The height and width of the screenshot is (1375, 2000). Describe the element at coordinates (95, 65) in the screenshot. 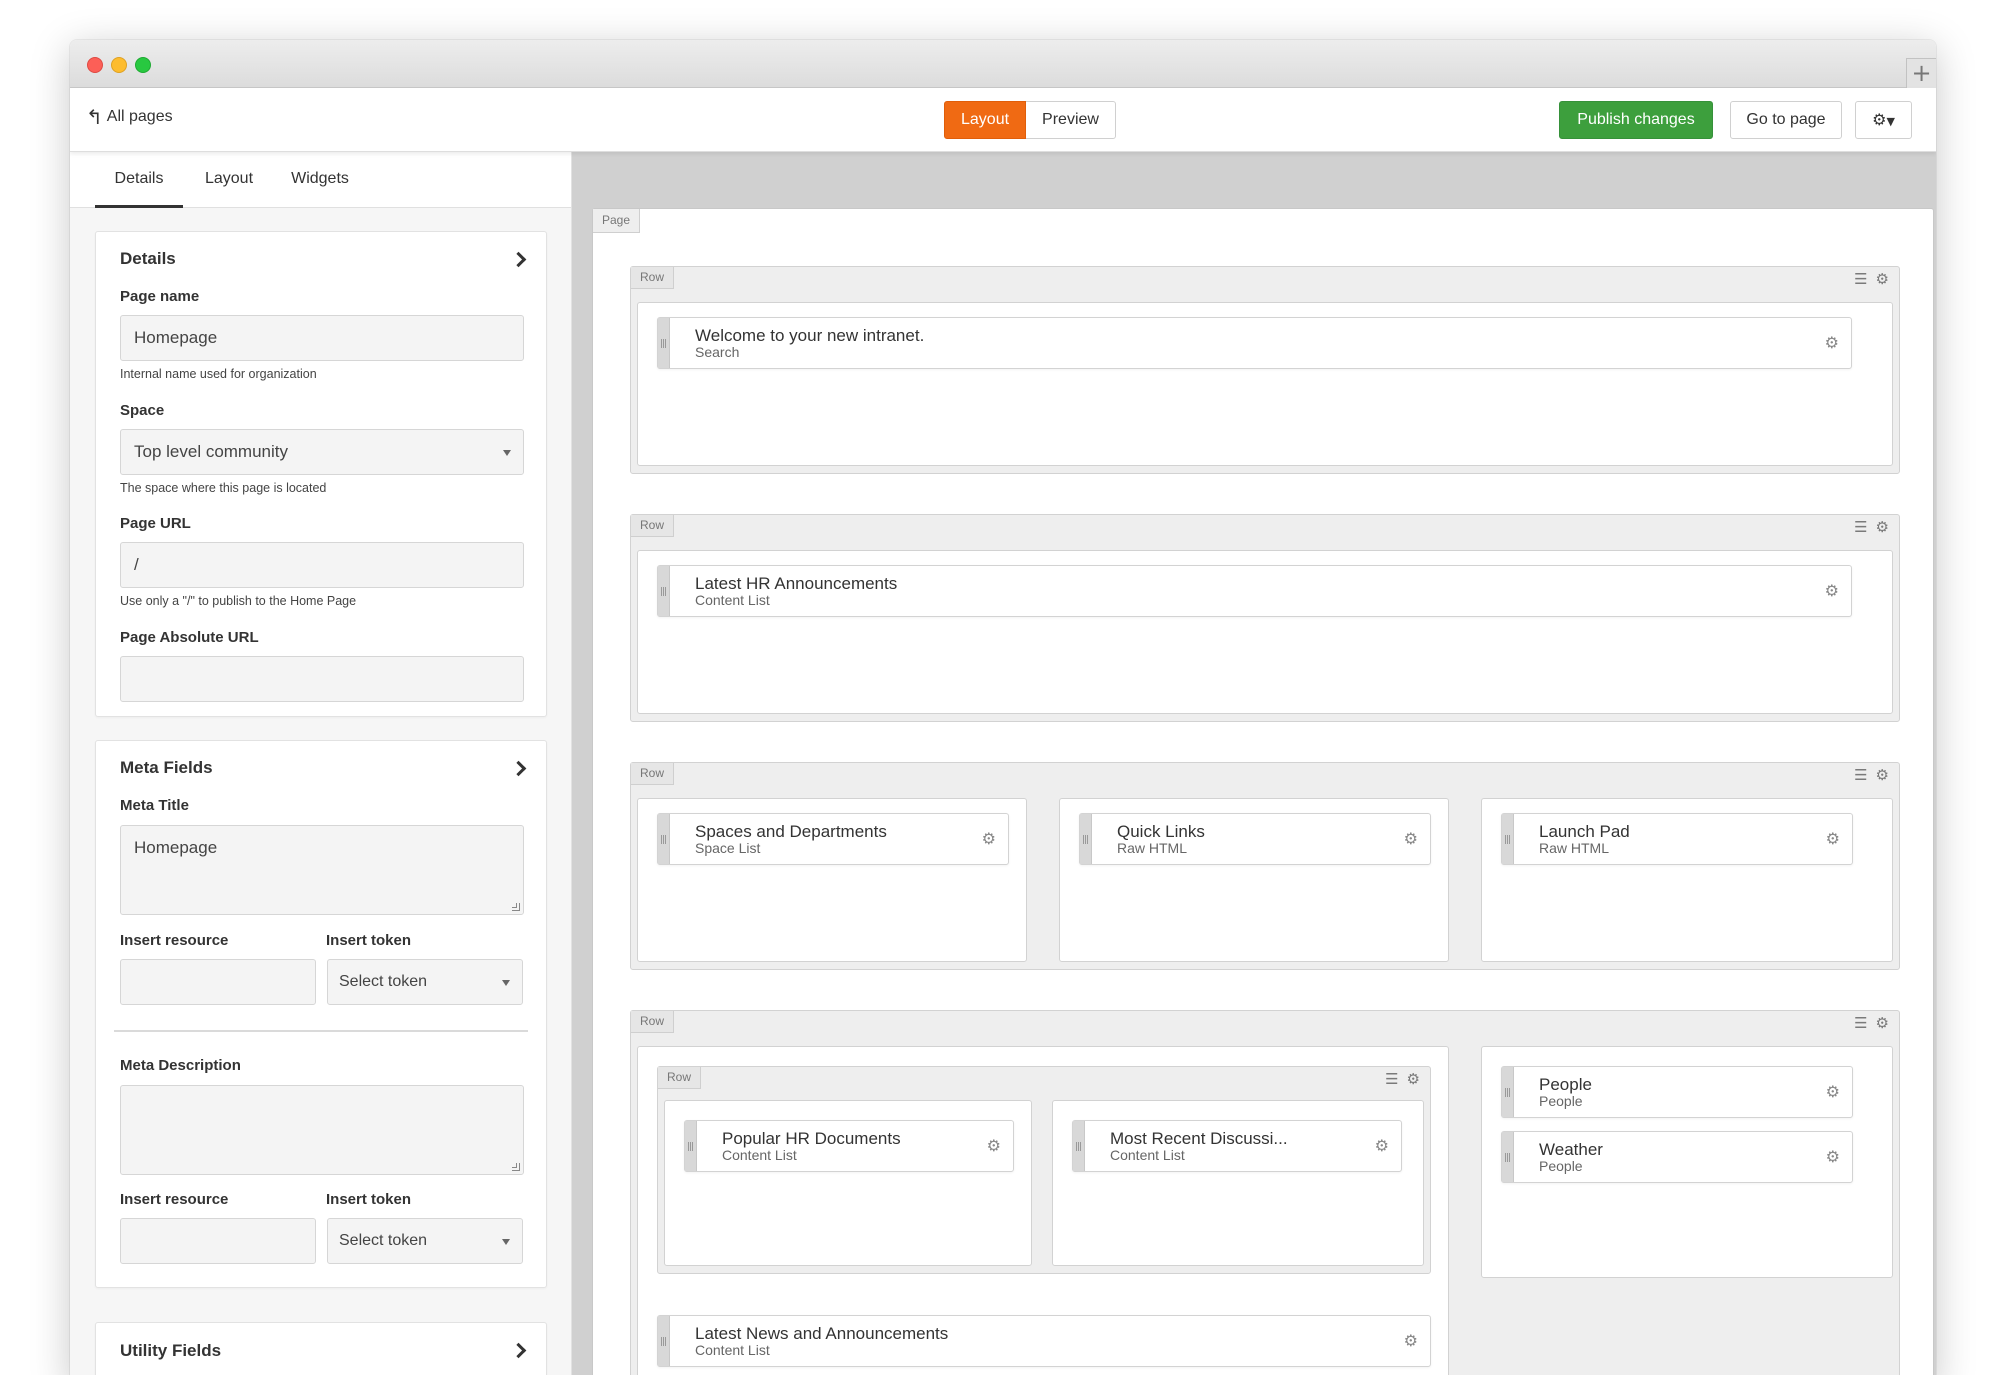

I see `close-window-button` at that location.